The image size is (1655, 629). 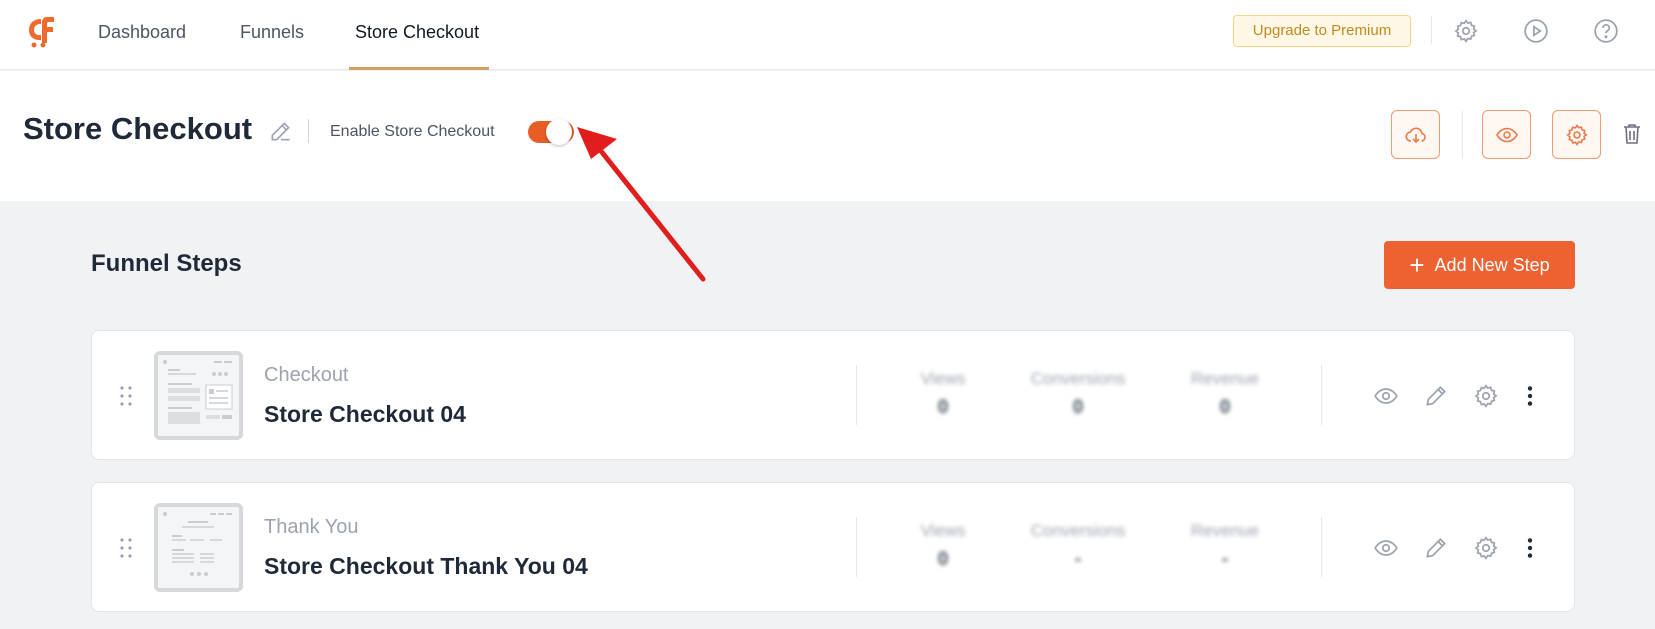 I want to click on nav-link-funnels: Funnels, so click(x=272, y=35).